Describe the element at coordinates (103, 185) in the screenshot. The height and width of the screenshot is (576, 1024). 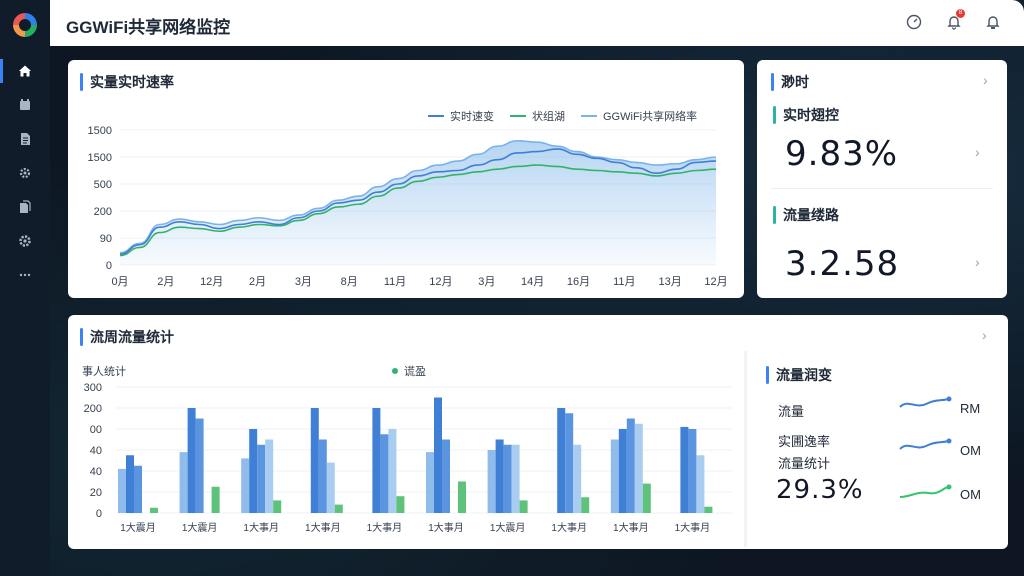
I see `y-tick-label: 500` at that location.